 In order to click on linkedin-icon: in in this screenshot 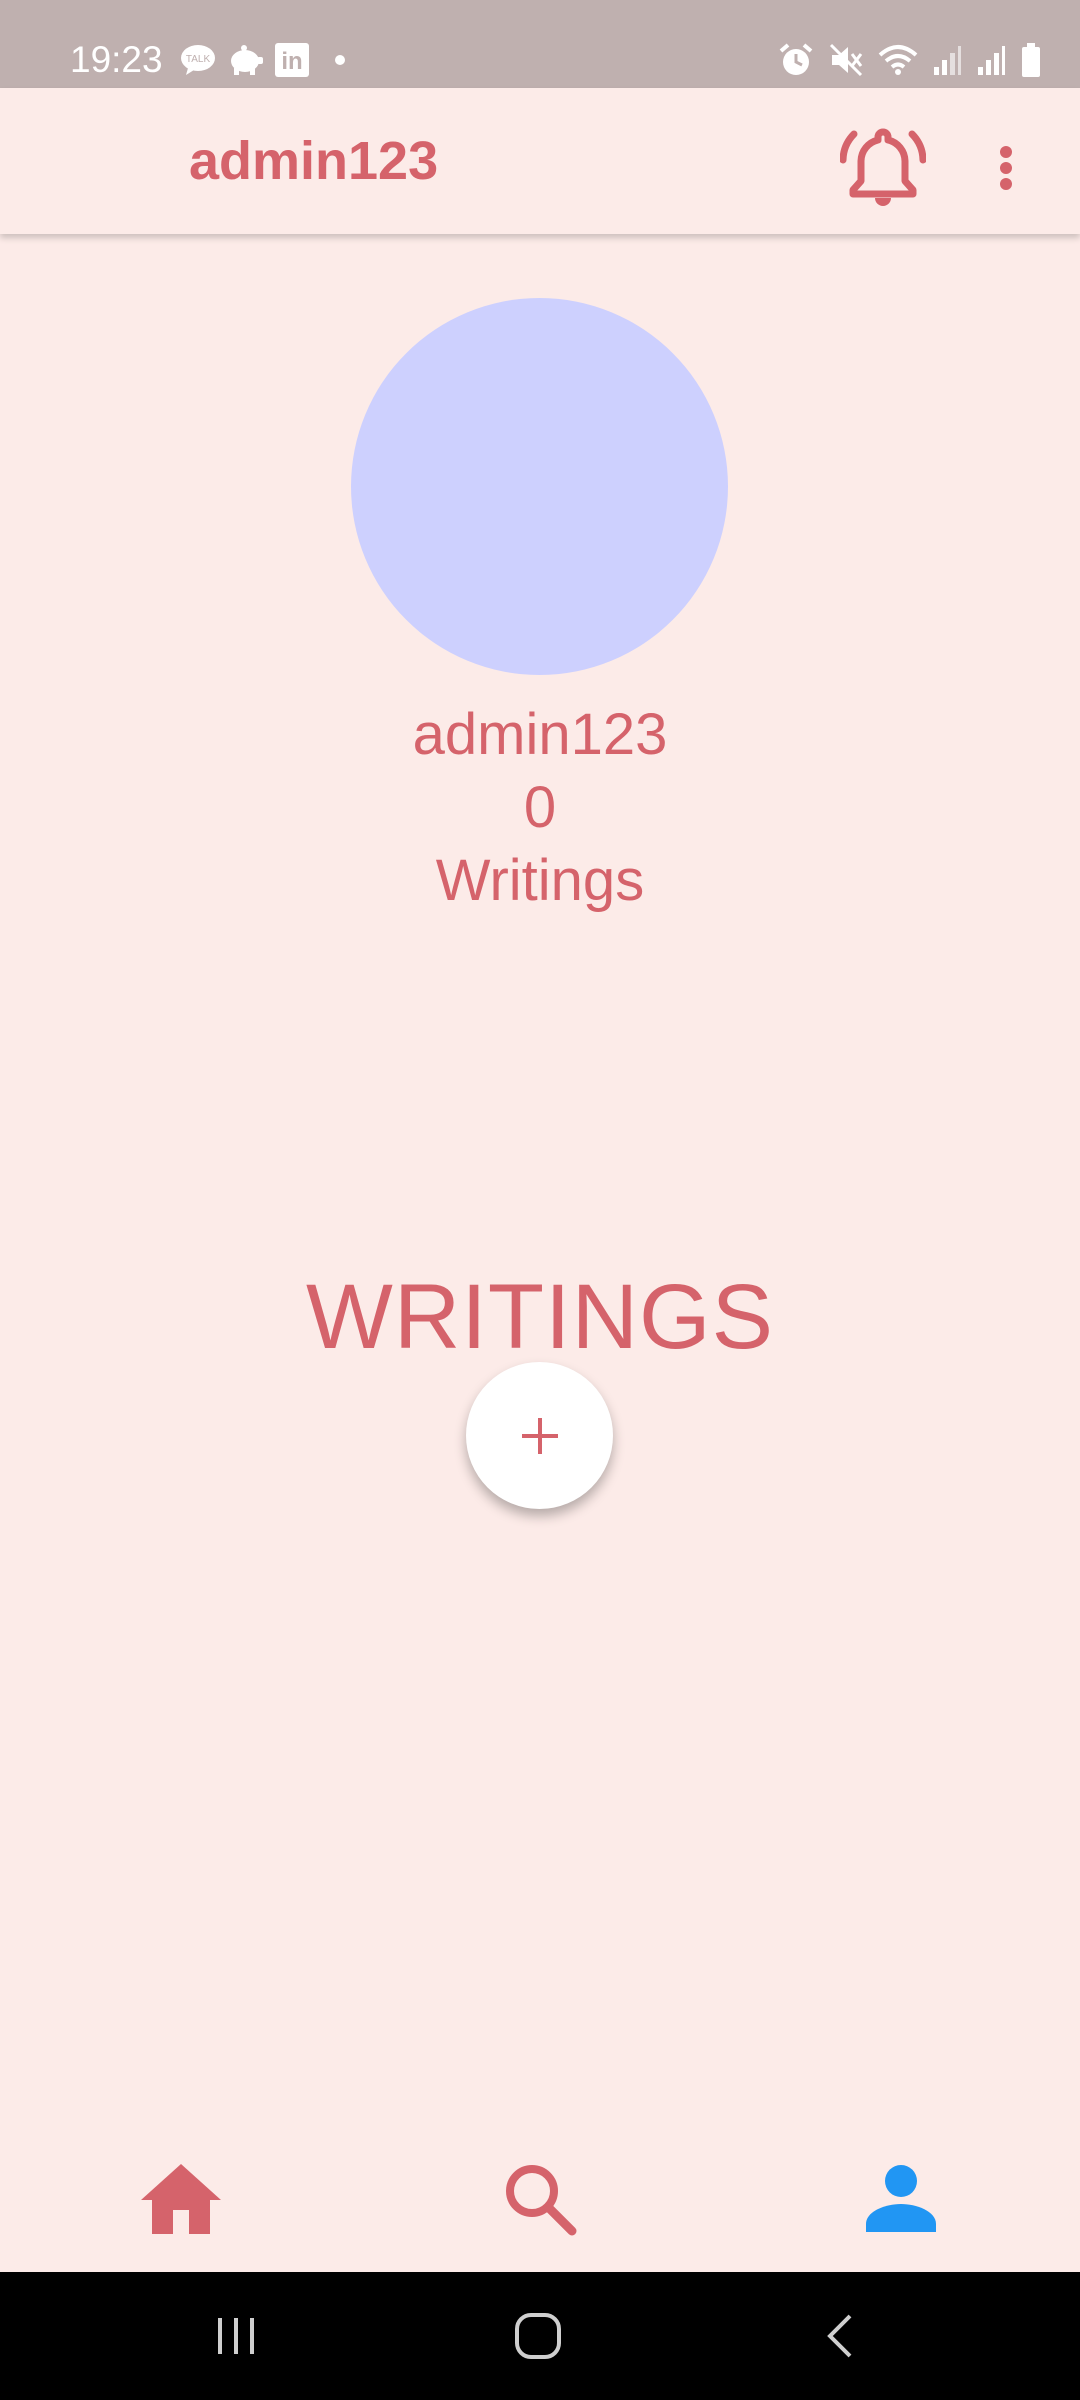, I will do `click(292, 60)`.